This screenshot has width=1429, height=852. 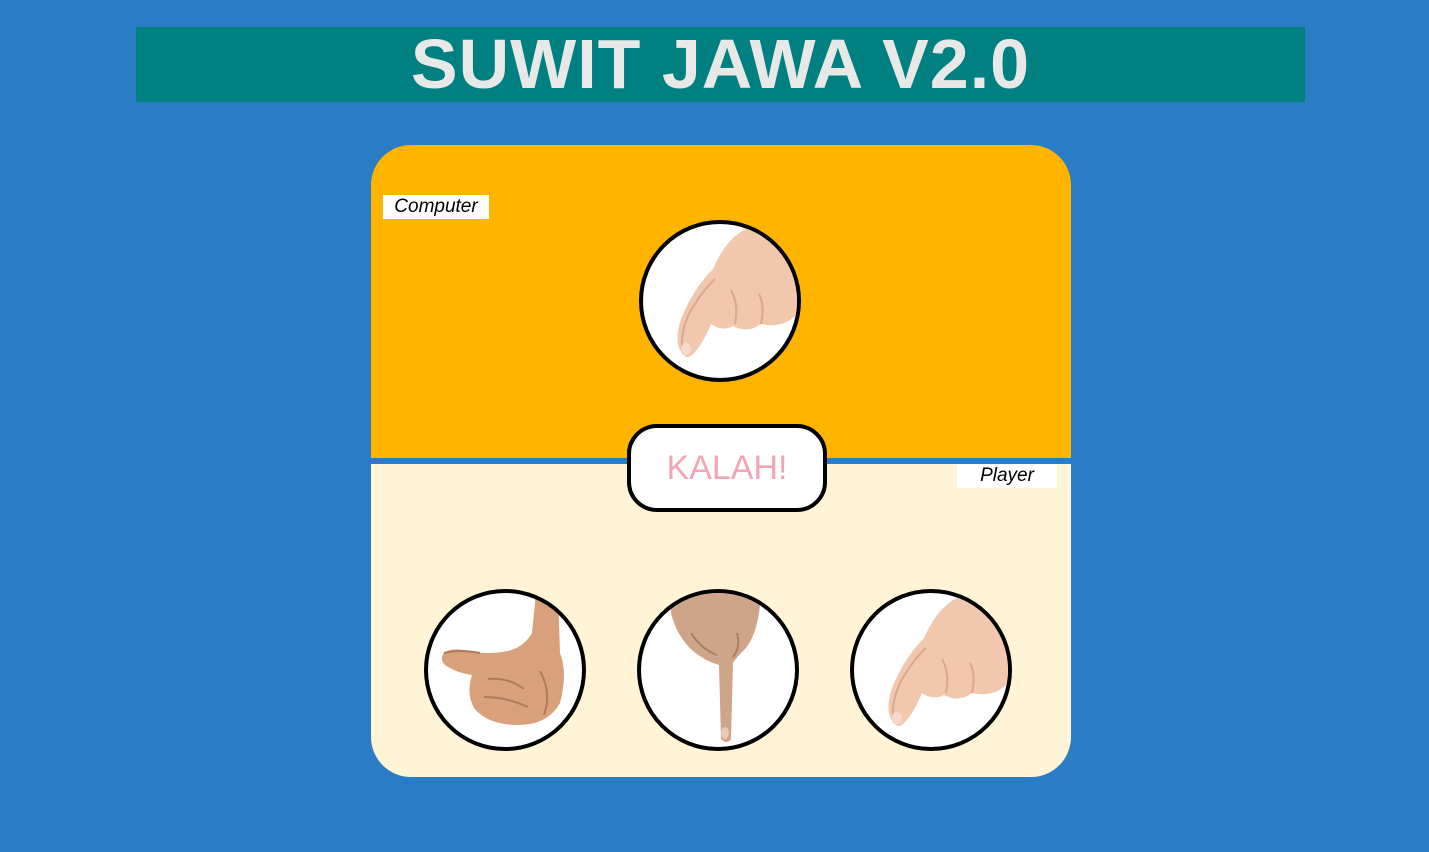 What do you see at coordinates (505, 670) in the screenshot?
I see `player-choice-thumb-icon` at bounding box center [505, 670].